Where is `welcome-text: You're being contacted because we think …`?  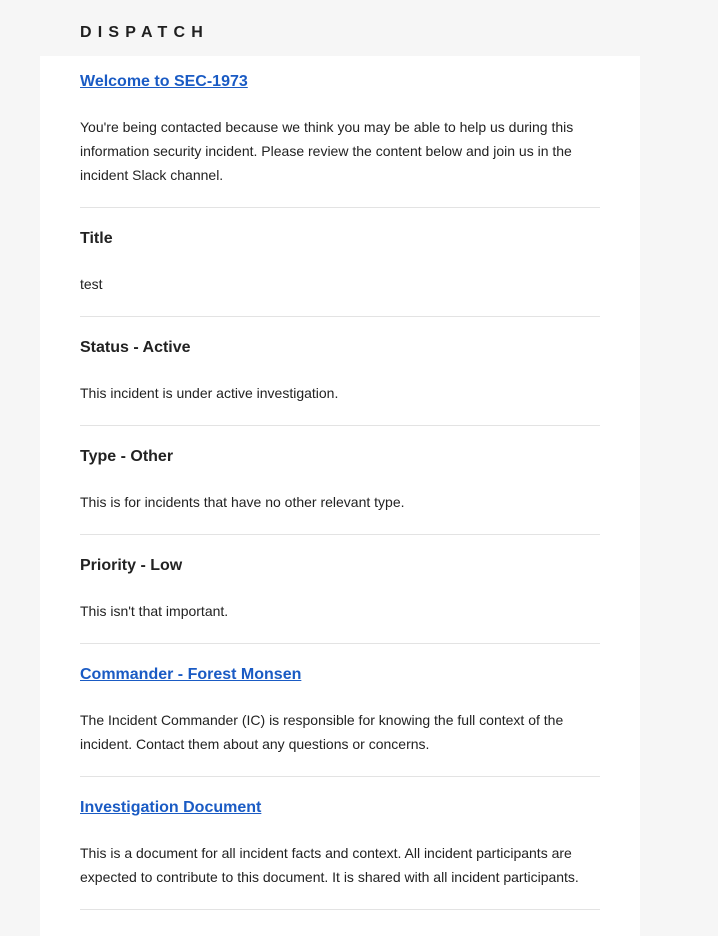
welcome-text: You're being contacted because we think … is located at coordinates (327, 151).